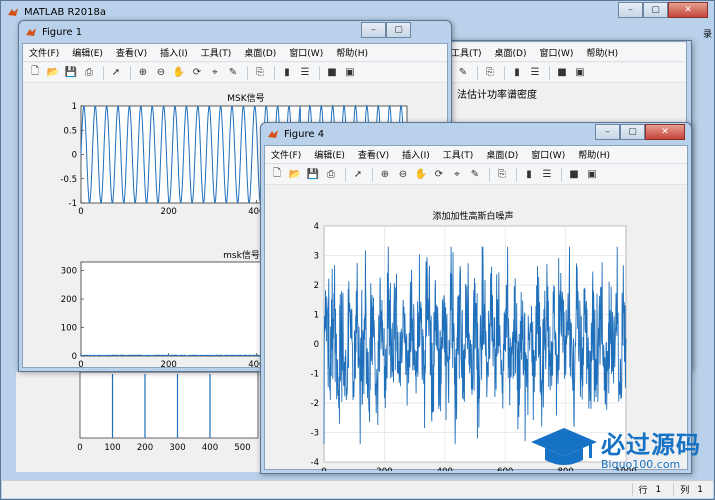 Image resolution: width=715 pixels, height=500 pixels. Describe the element at coordinates (316, 227) in the screenshot. I see `y-tick-label: 4` at that location.